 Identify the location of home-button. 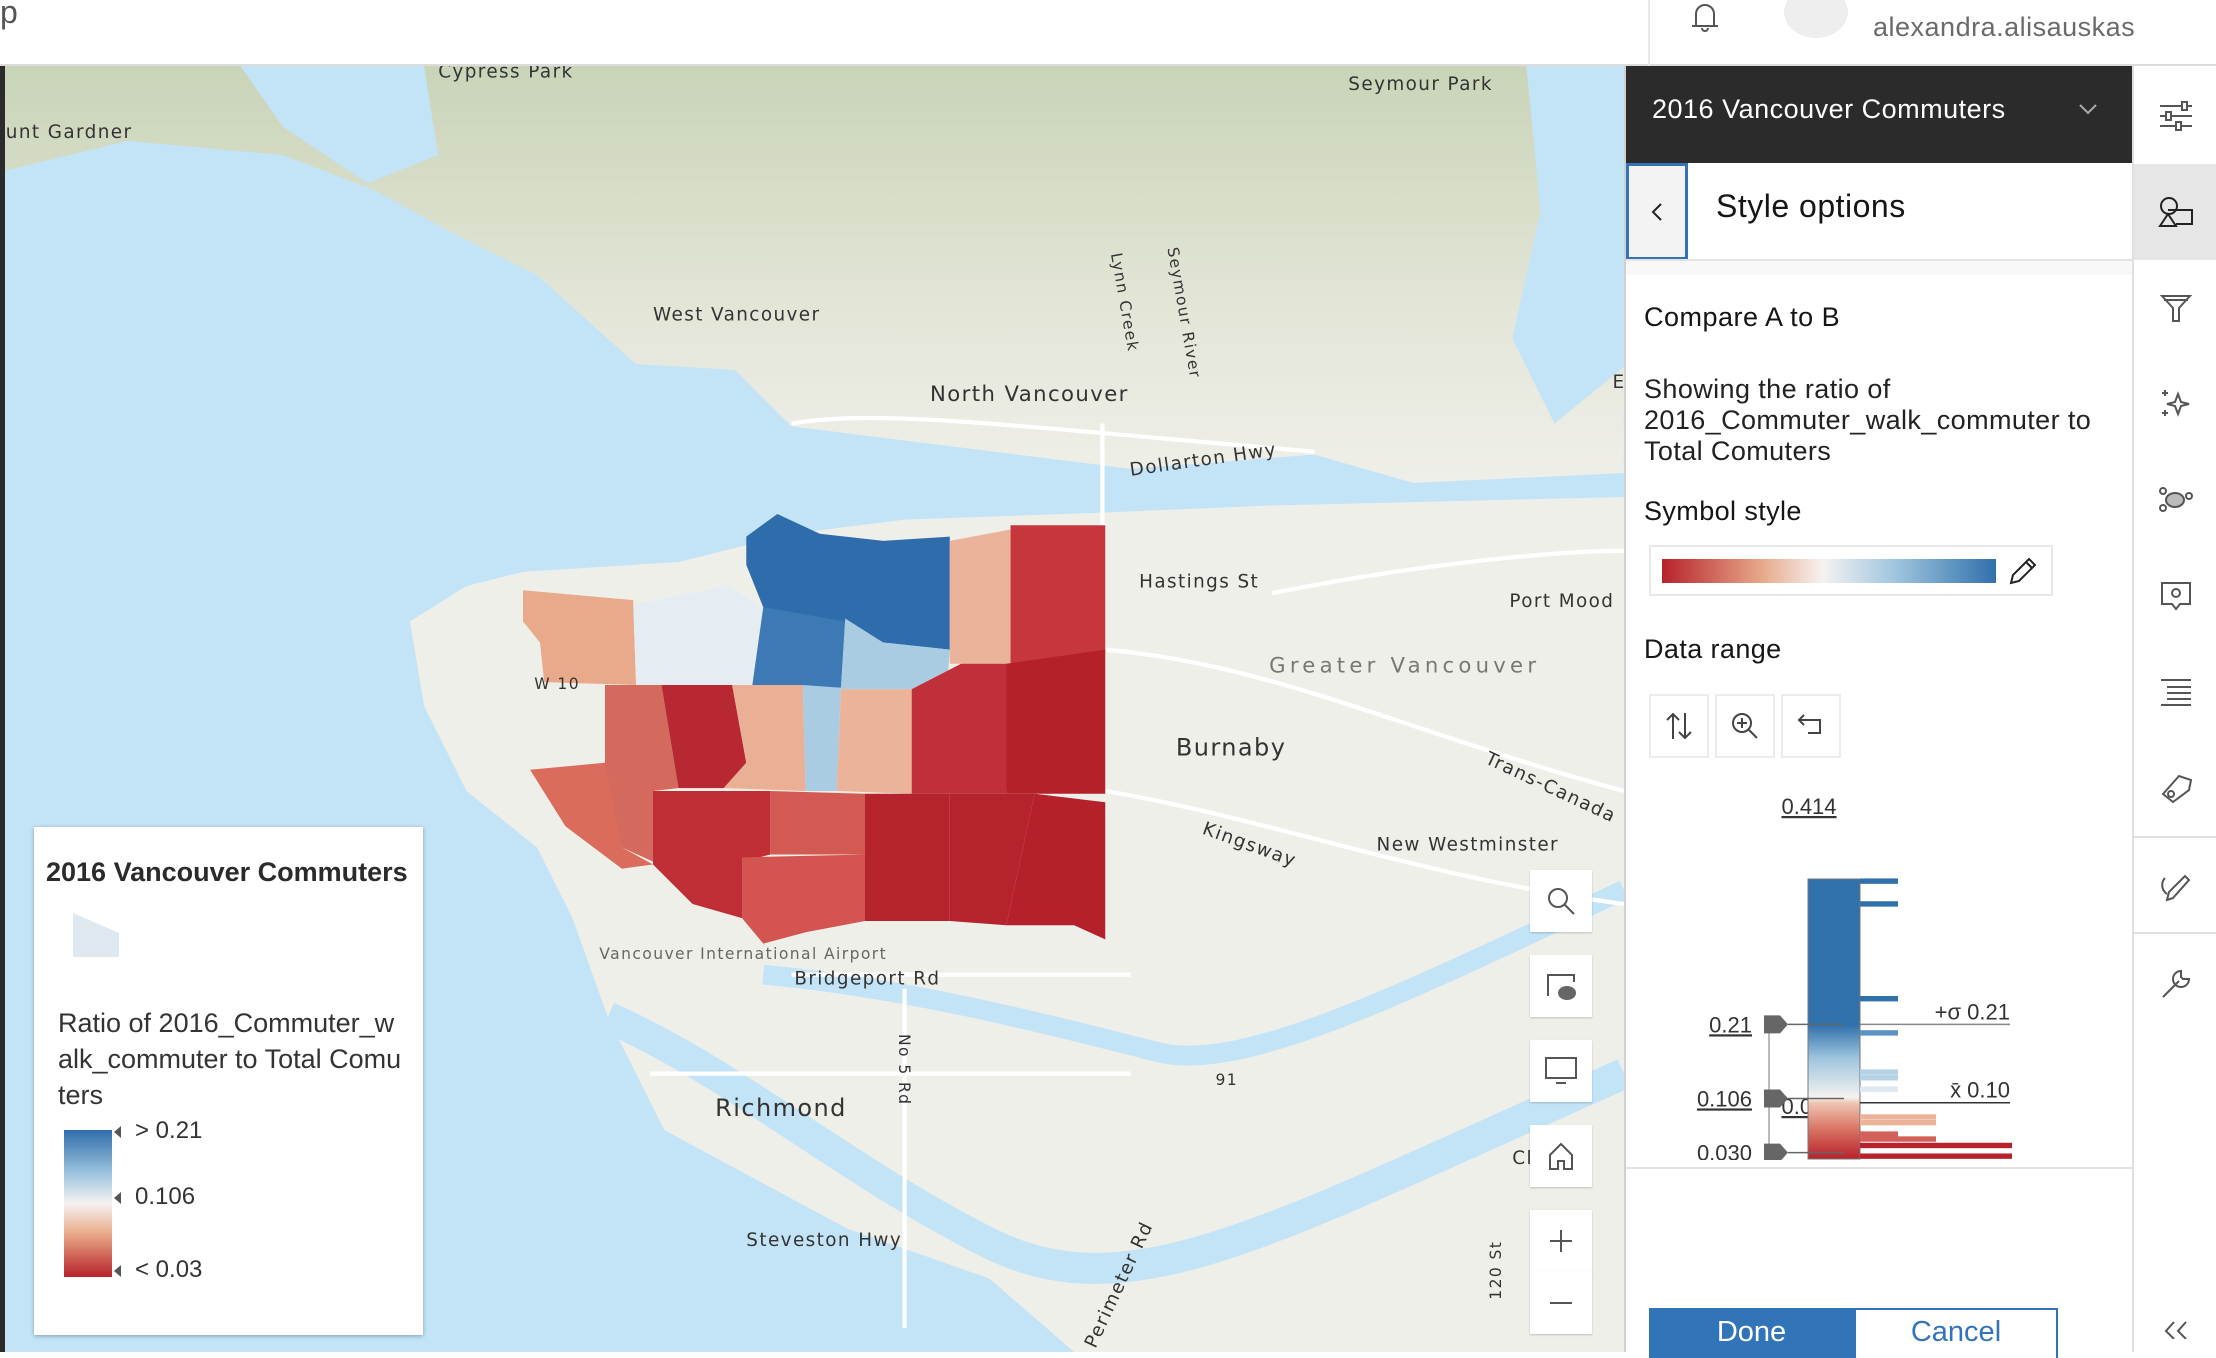
(1561, 1156).